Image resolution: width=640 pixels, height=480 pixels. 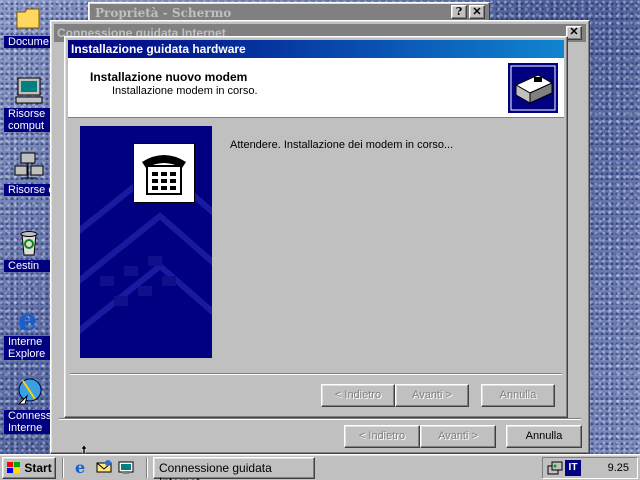 I want to click on folder-icon, so click(x=29, y=18).